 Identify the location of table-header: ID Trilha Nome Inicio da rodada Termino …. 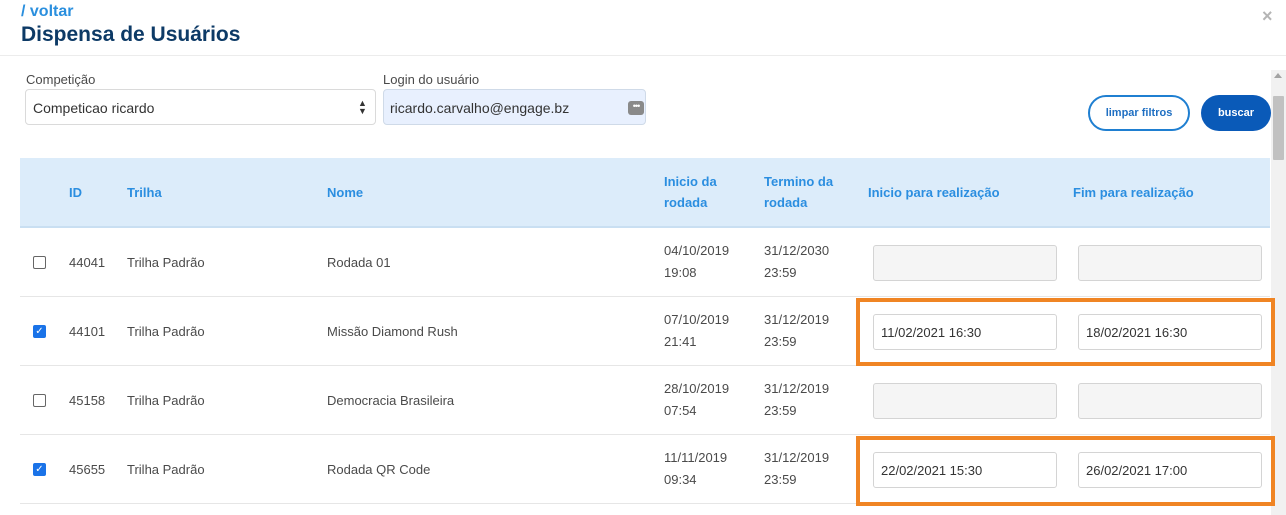
(645, 193).